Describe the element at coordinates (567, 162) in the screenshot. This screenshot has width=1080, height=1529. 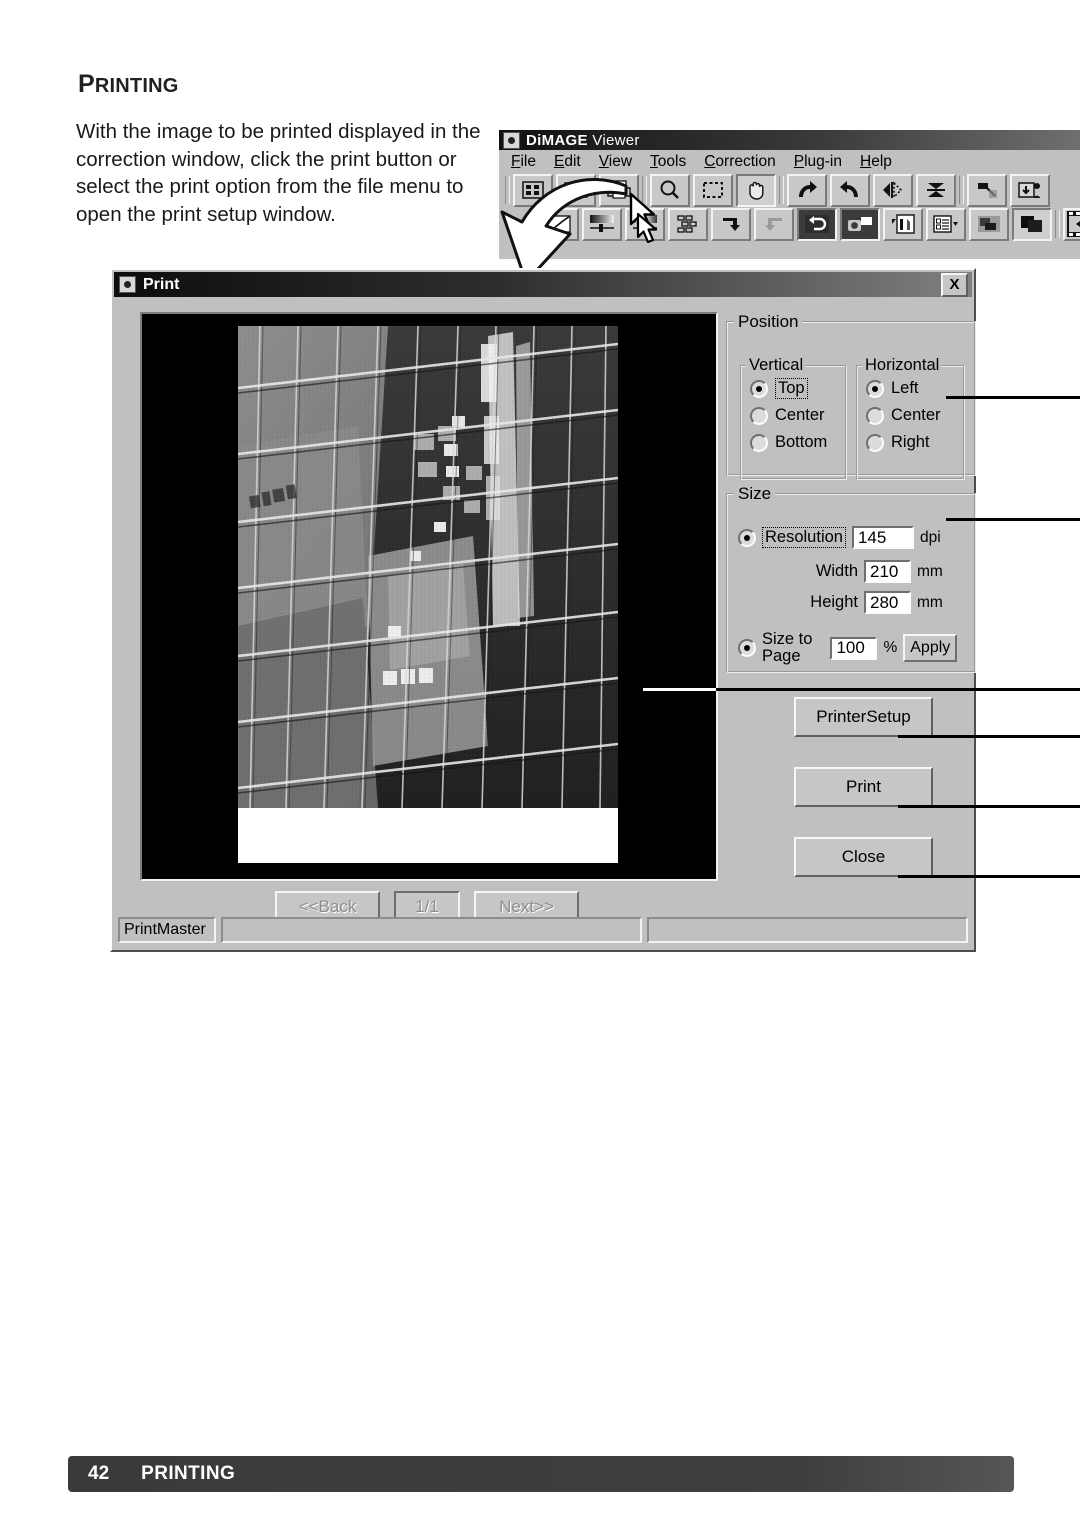
I see `menu-edit: Edit` at that location.